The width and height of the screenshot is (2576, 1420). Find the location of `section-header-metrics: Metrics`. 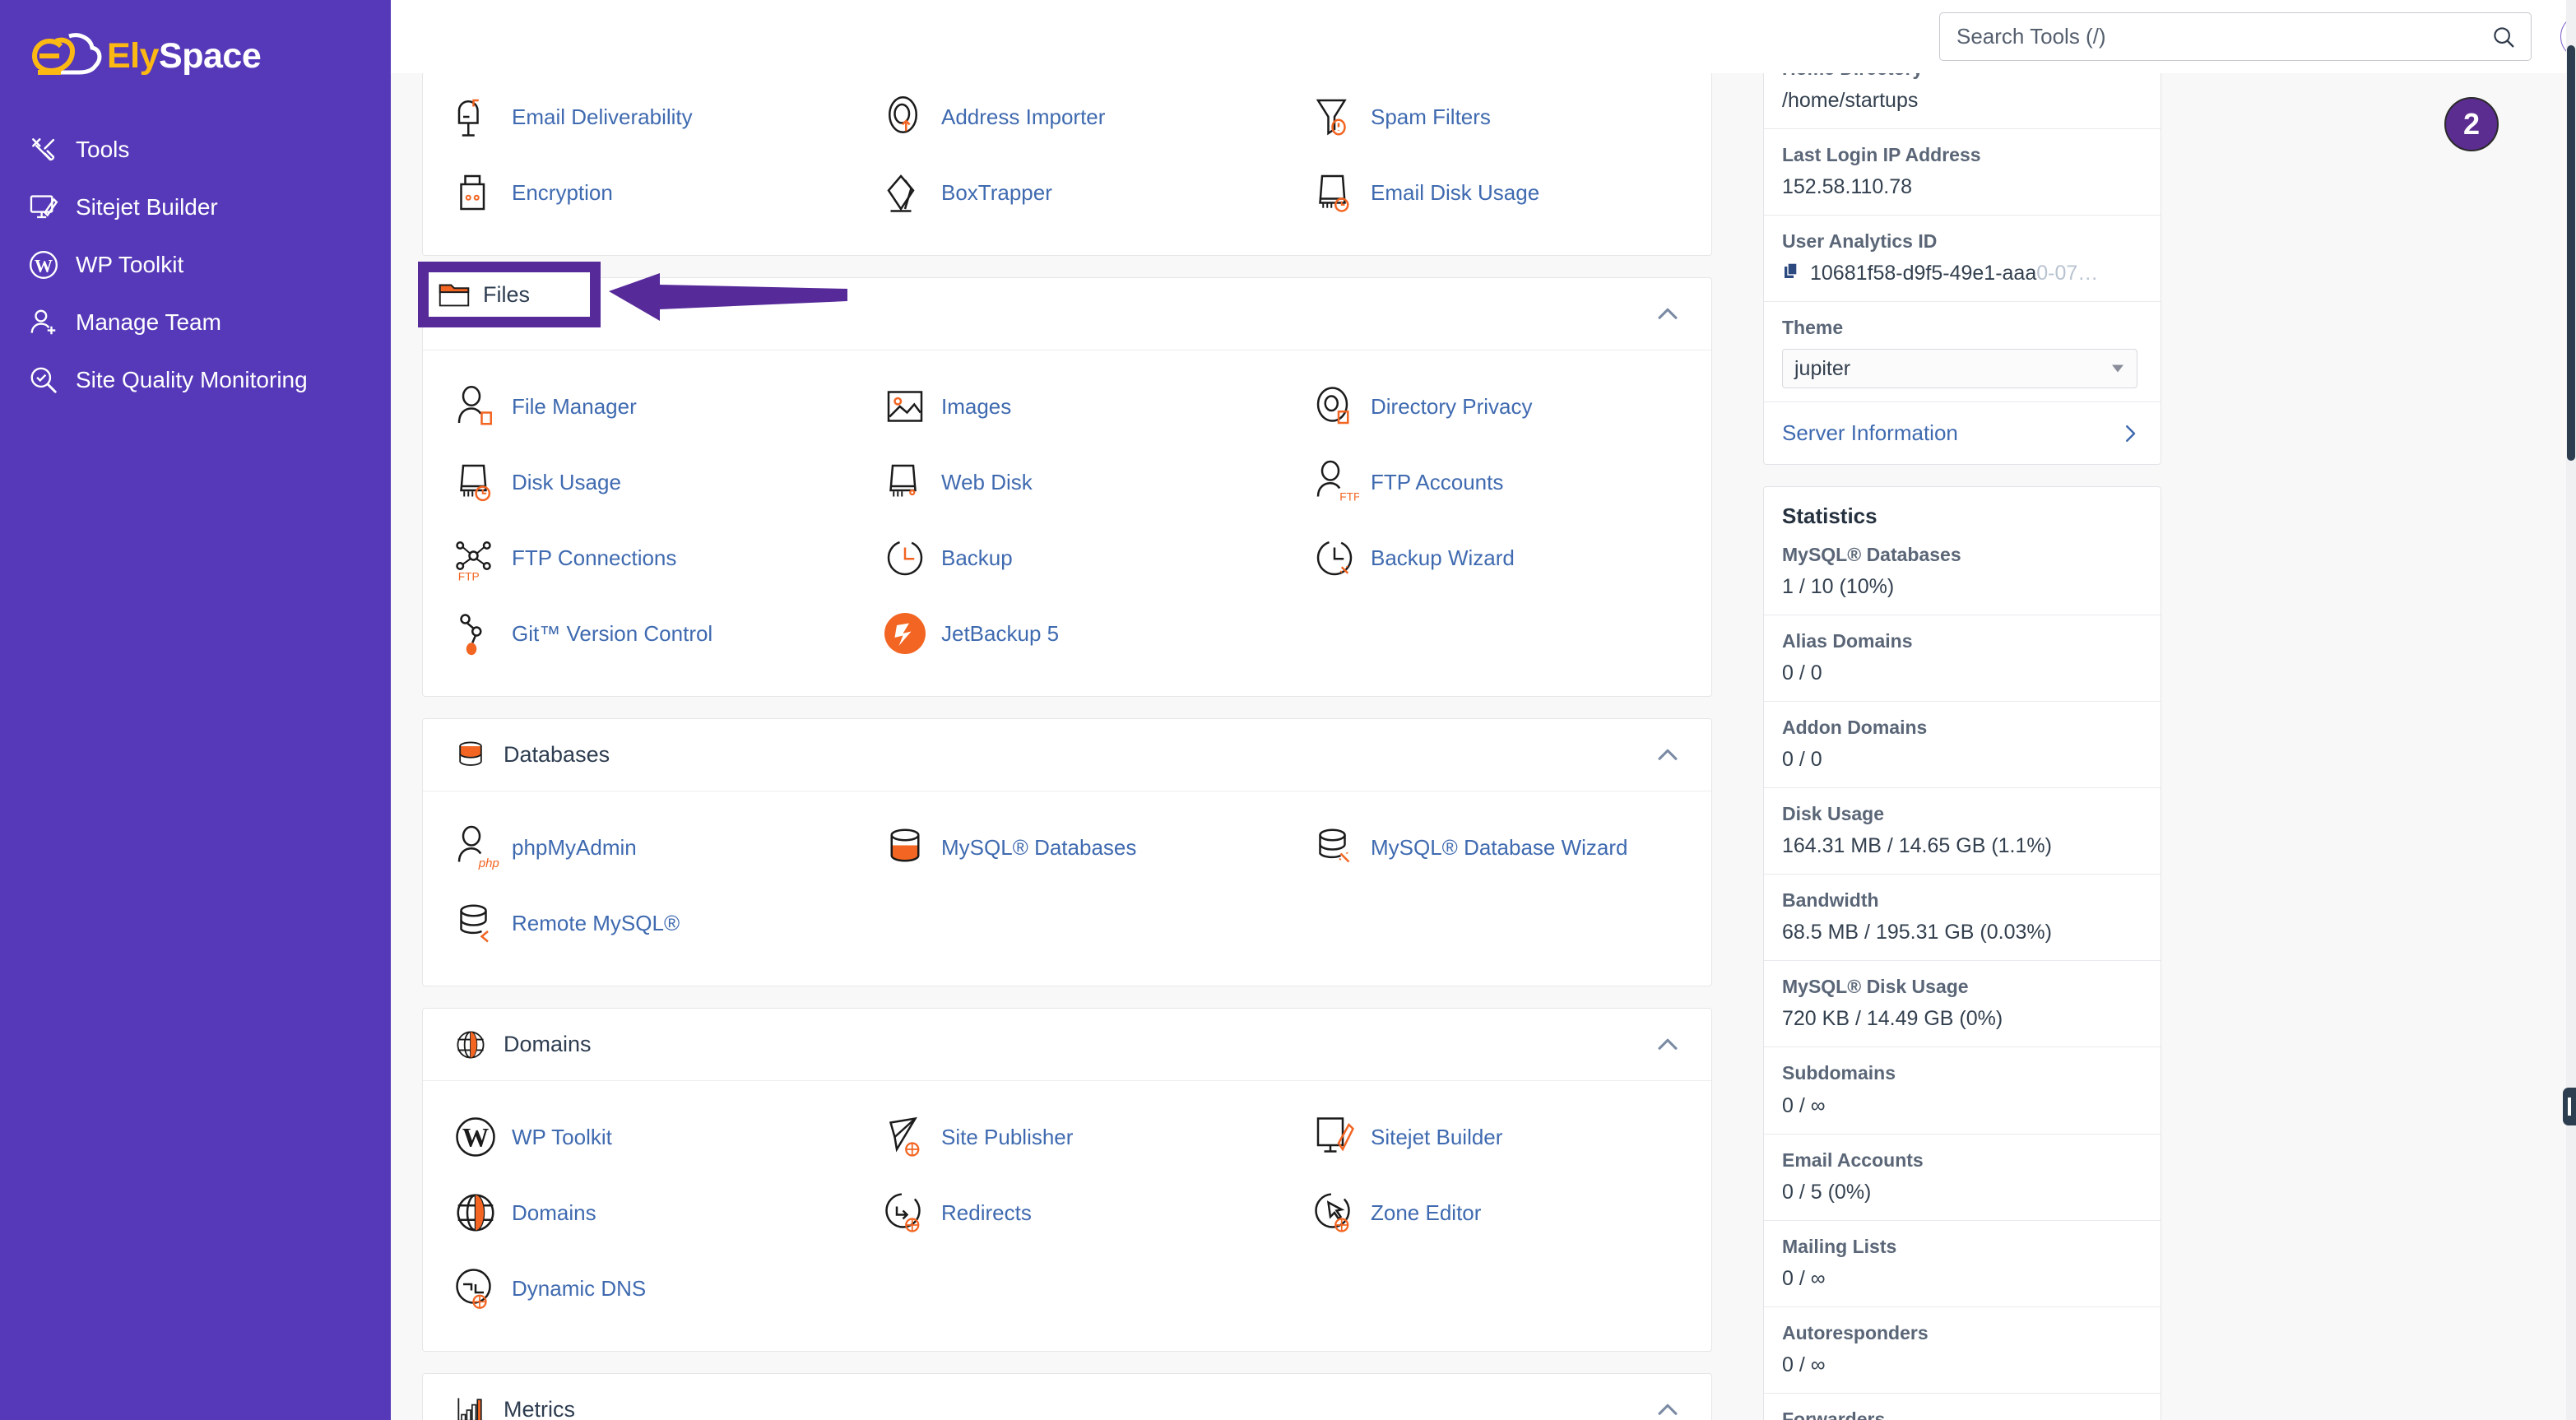

section-header-metrics: Metrics is located at coordinates (1067, 1397).